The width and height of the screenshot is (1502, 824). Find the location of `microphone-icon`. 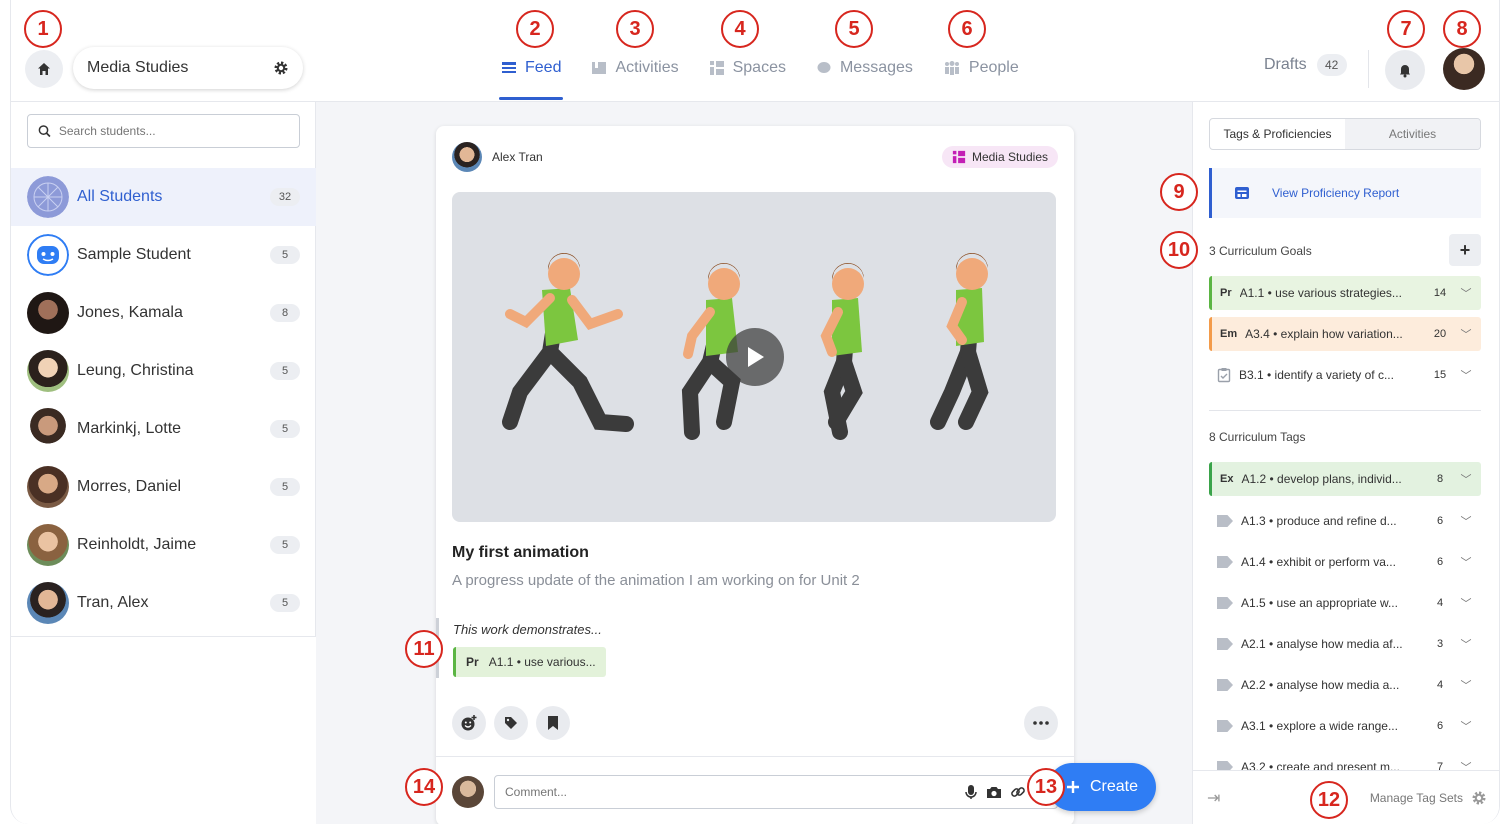

microphone-icon is located at coordinates (971, 792).